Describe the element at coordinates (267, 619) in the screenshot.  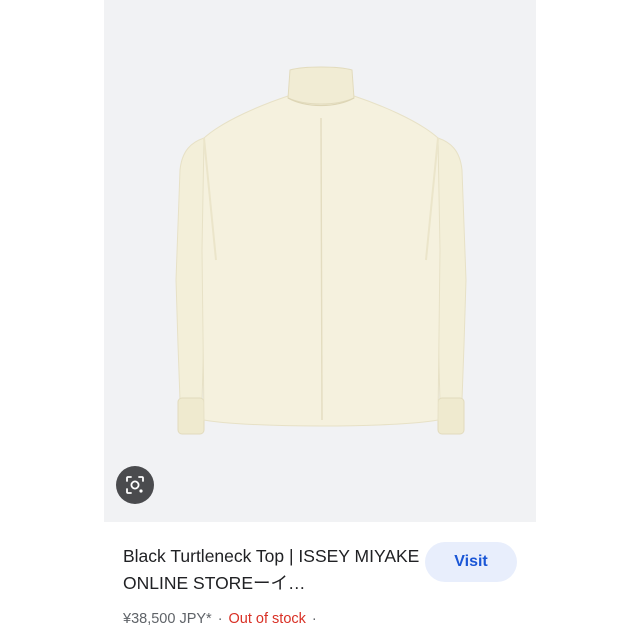
I see `stock-status: Out of stock` at that location.